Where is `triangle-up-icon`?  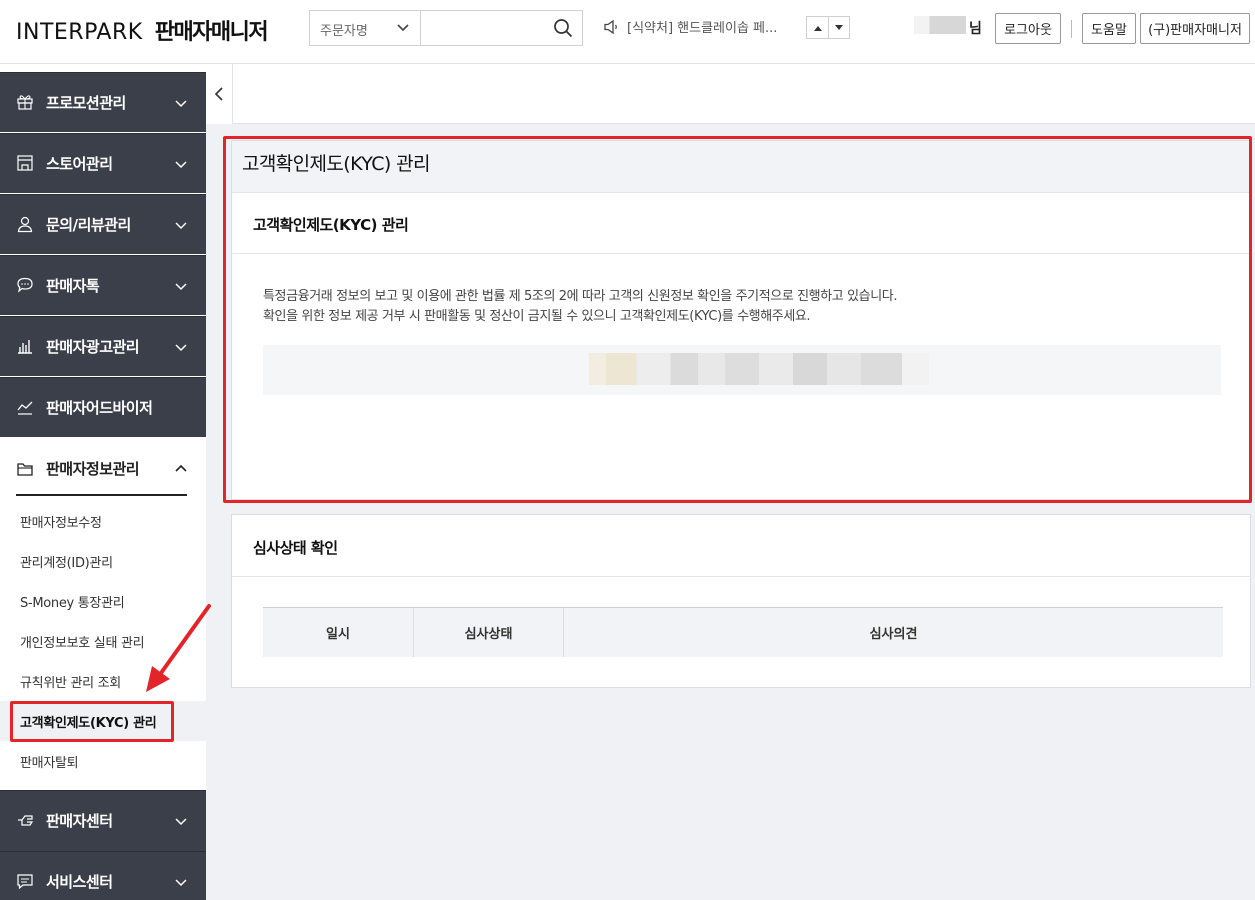
triangle-up-icon is located at coordinates (817, 28).